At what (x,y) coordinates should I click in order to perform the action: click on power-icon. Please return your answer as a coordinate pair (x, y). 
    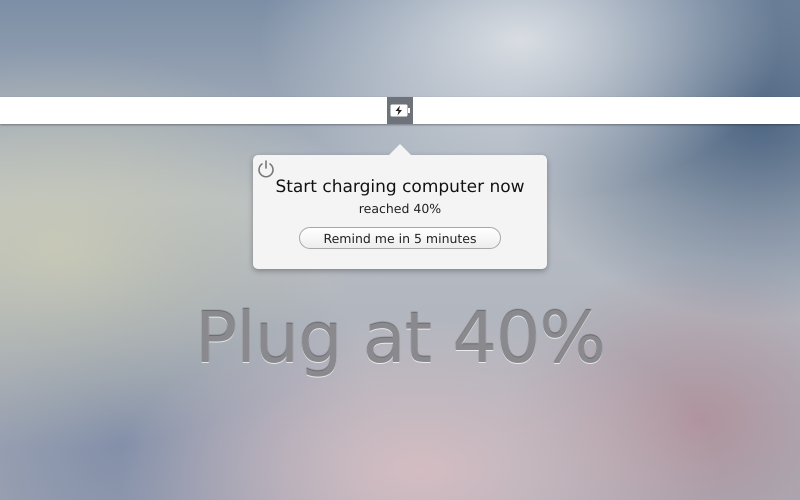
    Looking at the image, I should click on (266, 169).